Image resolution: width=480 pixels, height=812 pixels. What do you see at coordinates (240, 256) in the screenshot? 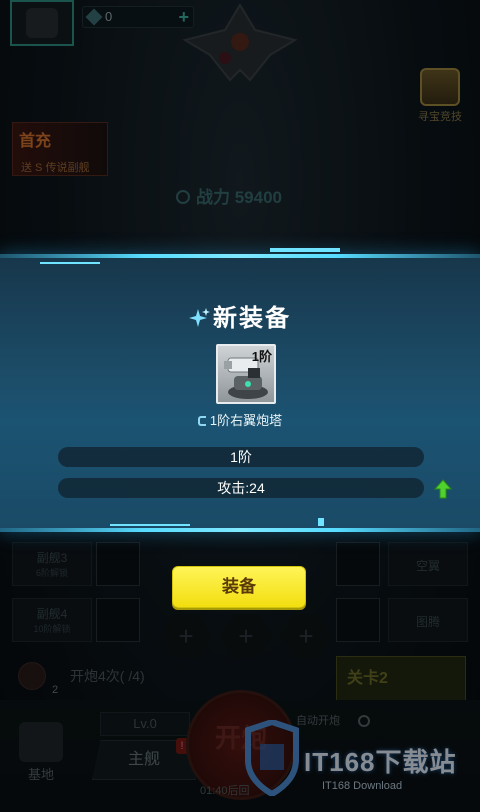
I see `panel-top-edge` at bounding box center [240, 256].